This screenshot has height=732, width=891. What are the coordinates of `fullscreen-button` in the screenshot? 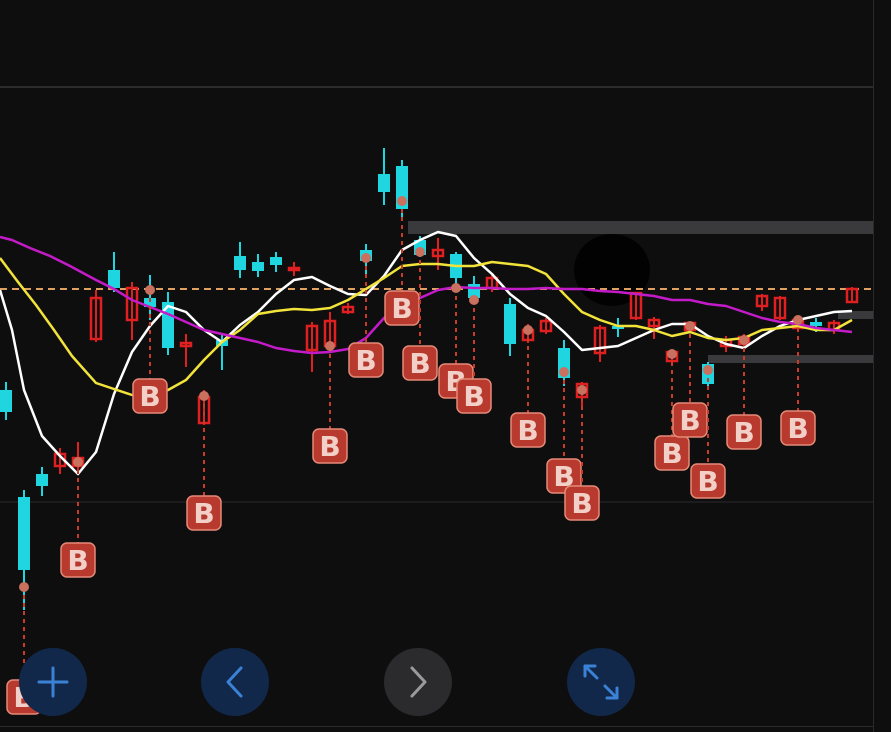 It's located at (601, 682).